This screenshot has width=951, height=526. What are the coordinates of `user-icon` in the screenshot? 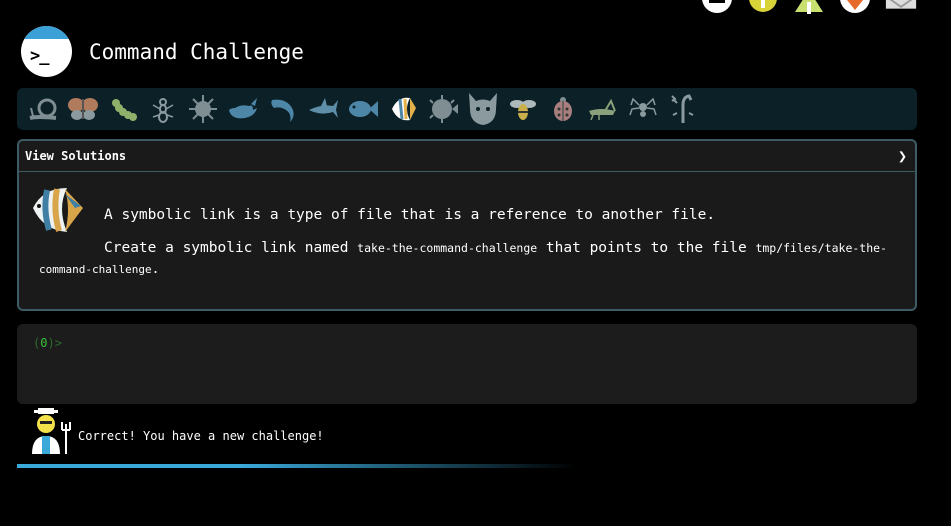 It's located at (717, 7).